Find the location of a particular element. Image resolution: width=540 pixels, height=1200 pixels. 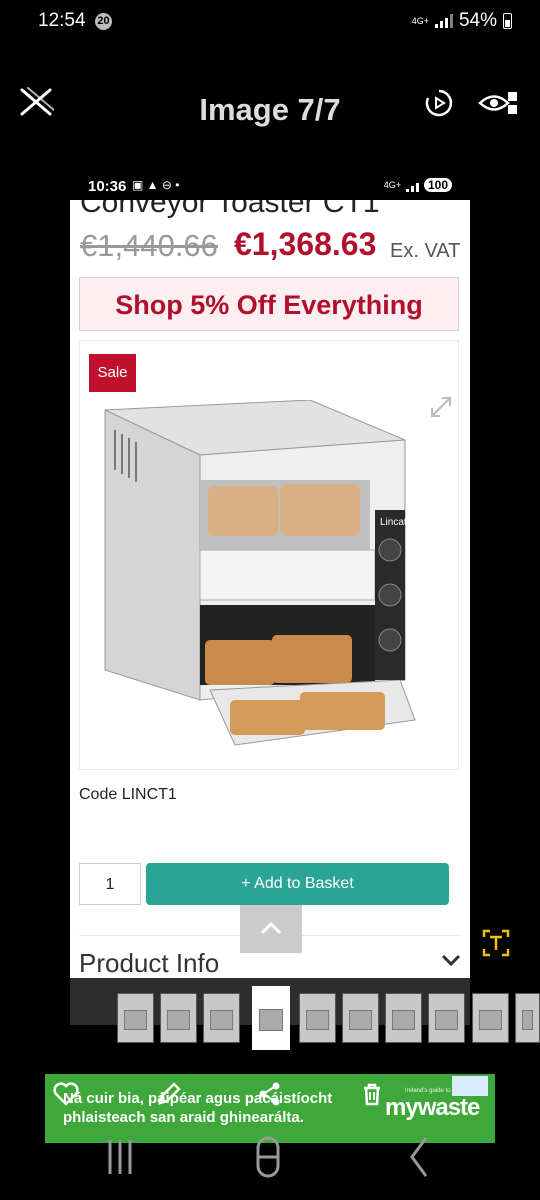

back-icon is located at coordinates (420, 1157).